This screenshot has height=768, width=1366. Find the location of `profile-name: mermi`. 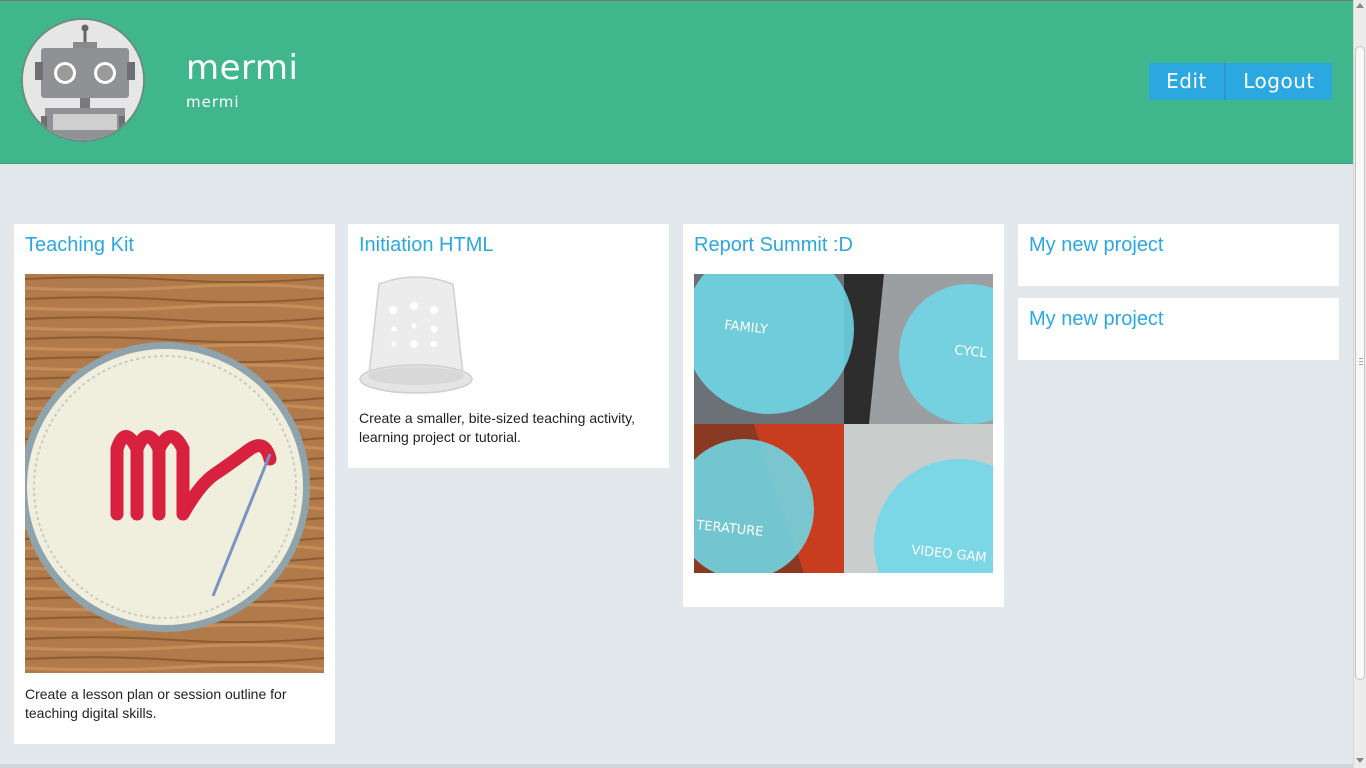

profile-name: mermi is located at coordinates (242, 68).